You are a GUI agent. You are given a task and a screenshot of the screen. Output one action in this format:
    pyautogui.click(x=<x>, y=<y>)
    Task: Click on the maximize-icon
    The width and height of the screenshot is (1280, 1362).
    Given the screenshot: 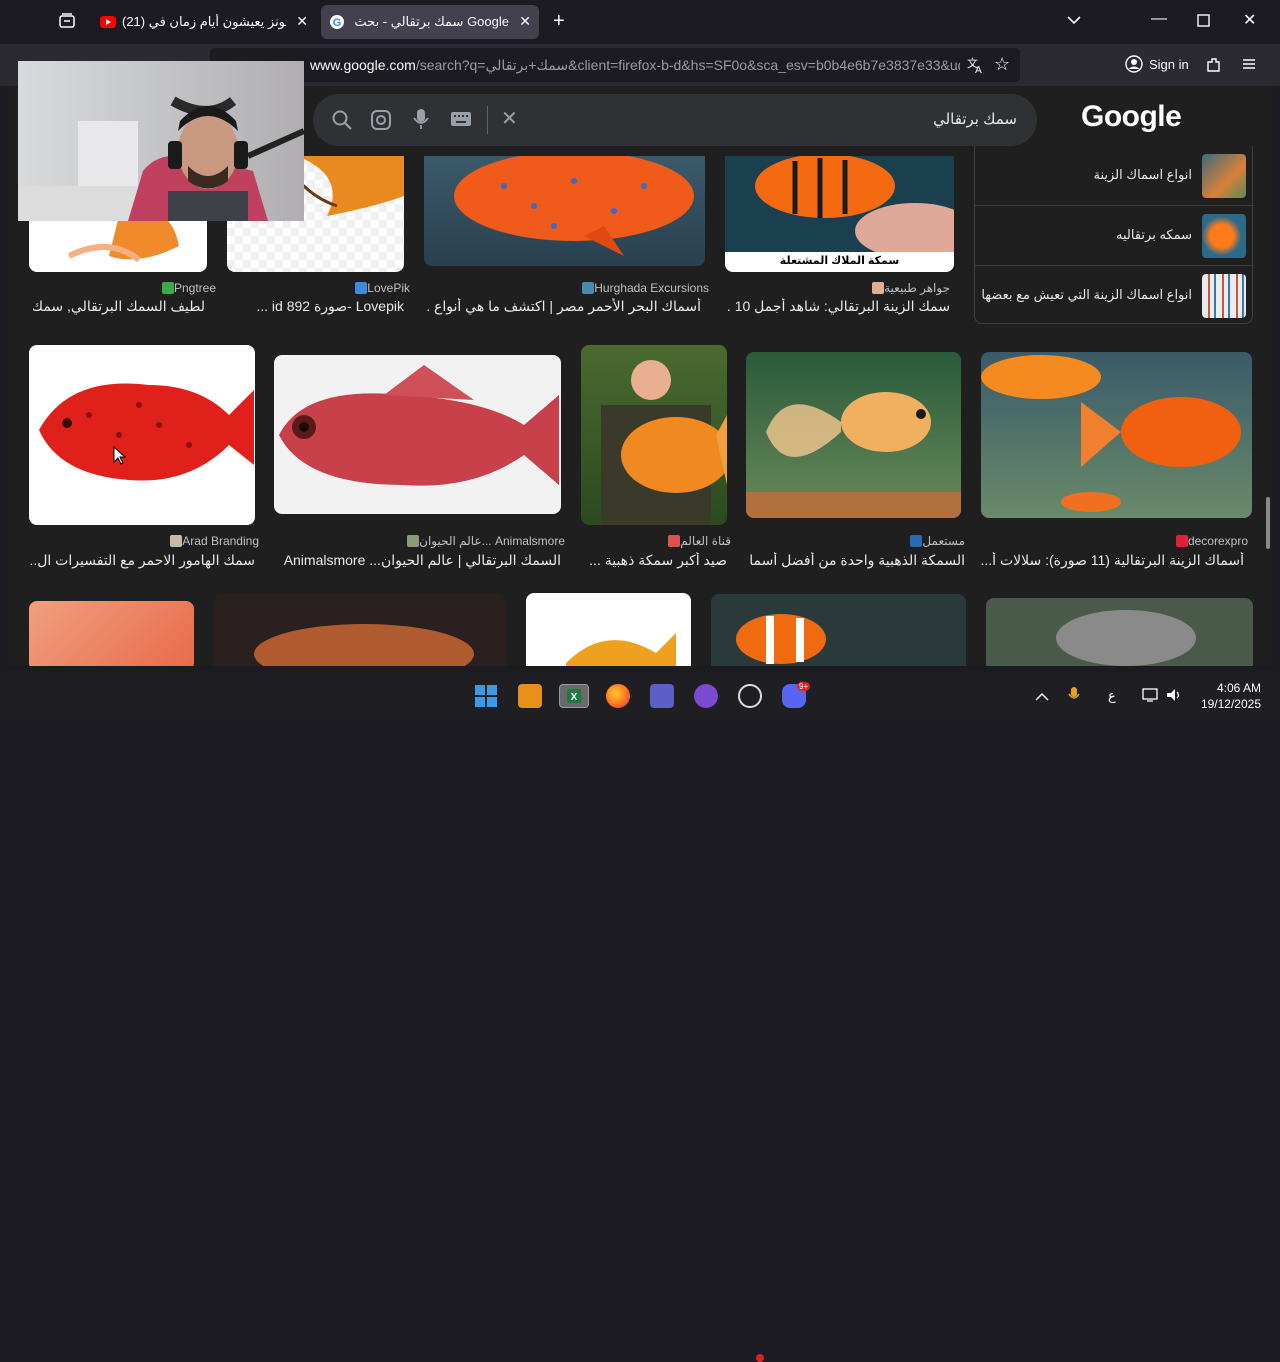 What is the action you would take?
    pyautogui.click(x=1203, y=23)
    